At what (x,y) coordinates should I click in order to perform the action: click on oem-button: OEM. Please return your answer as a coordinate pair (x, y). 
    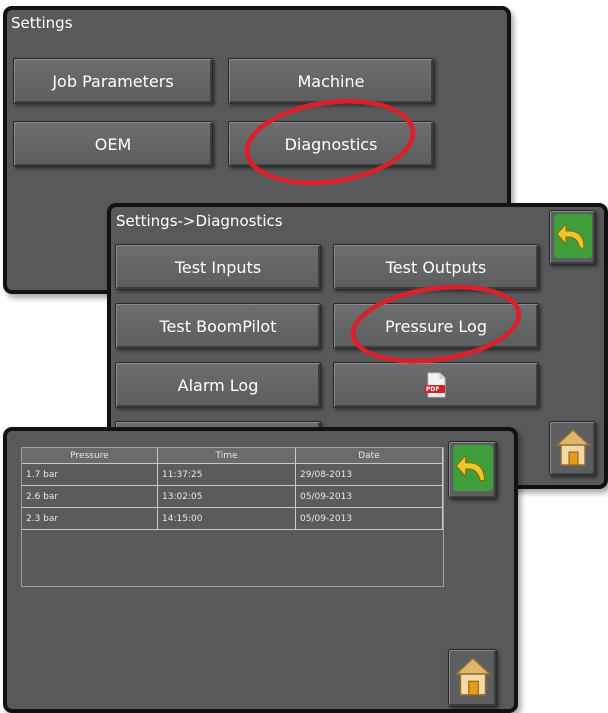
    Looking at the image, I should click on (113, 144).